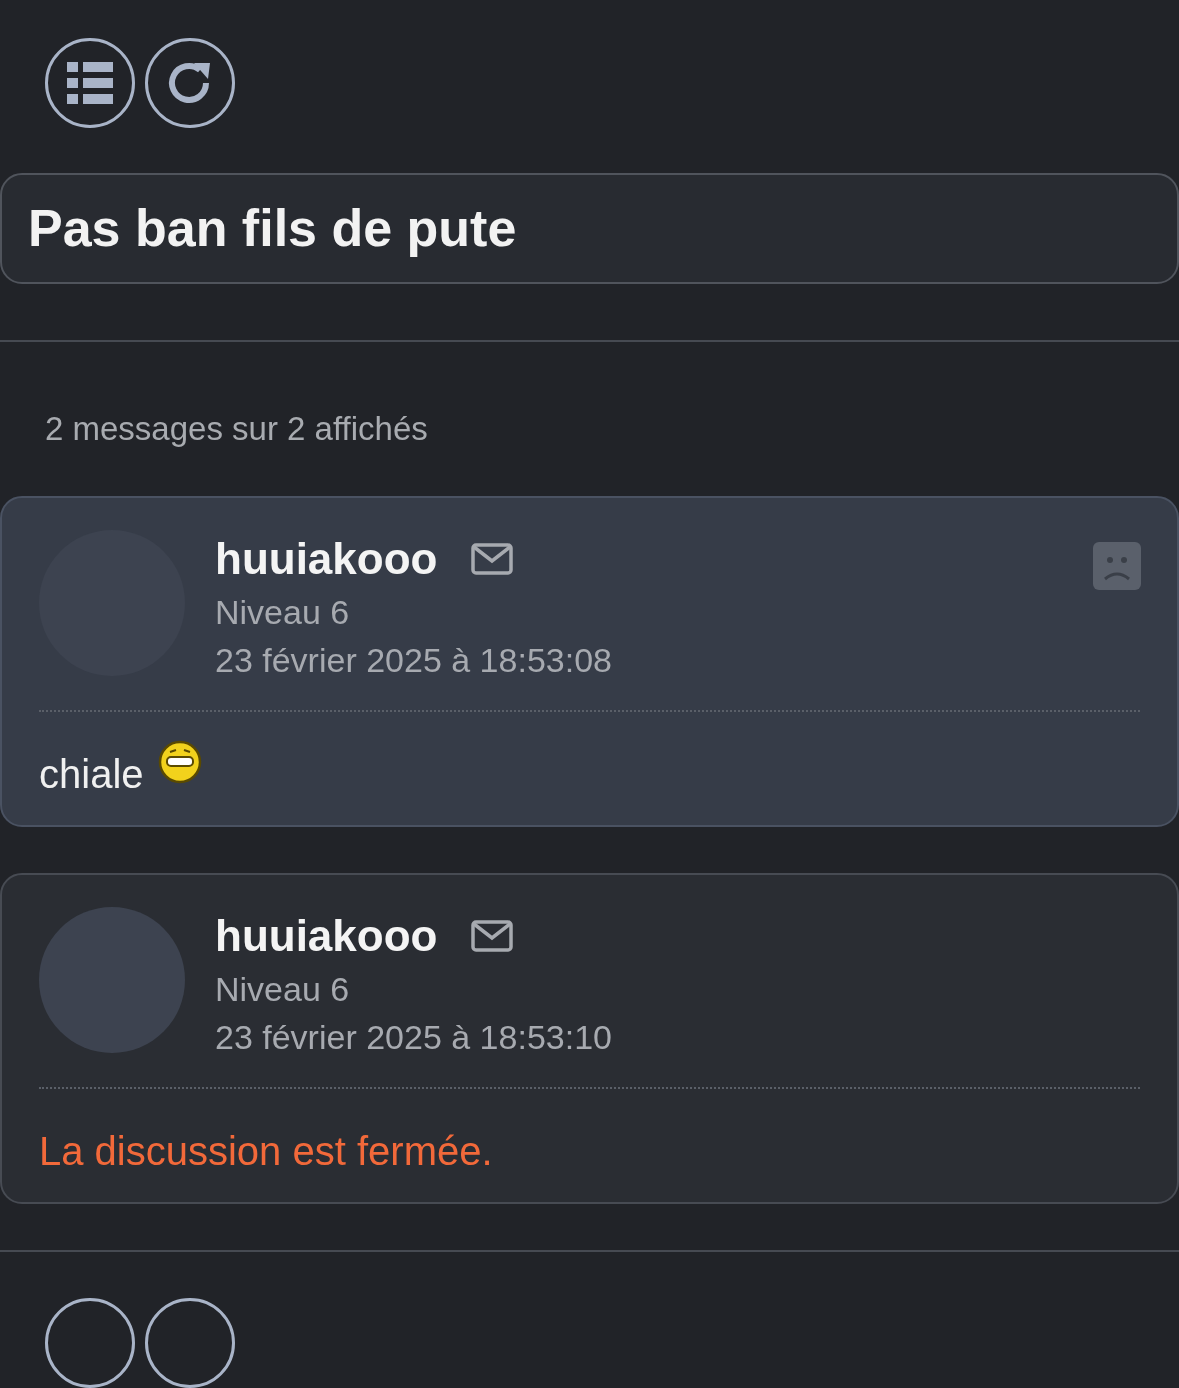 Image resolution: width=1179 pixels, height=1388 pixels. Describe the element at coordinates (272, 228) in the screenshot. I see `topic-title: Pas ban fils de pute` at that location.